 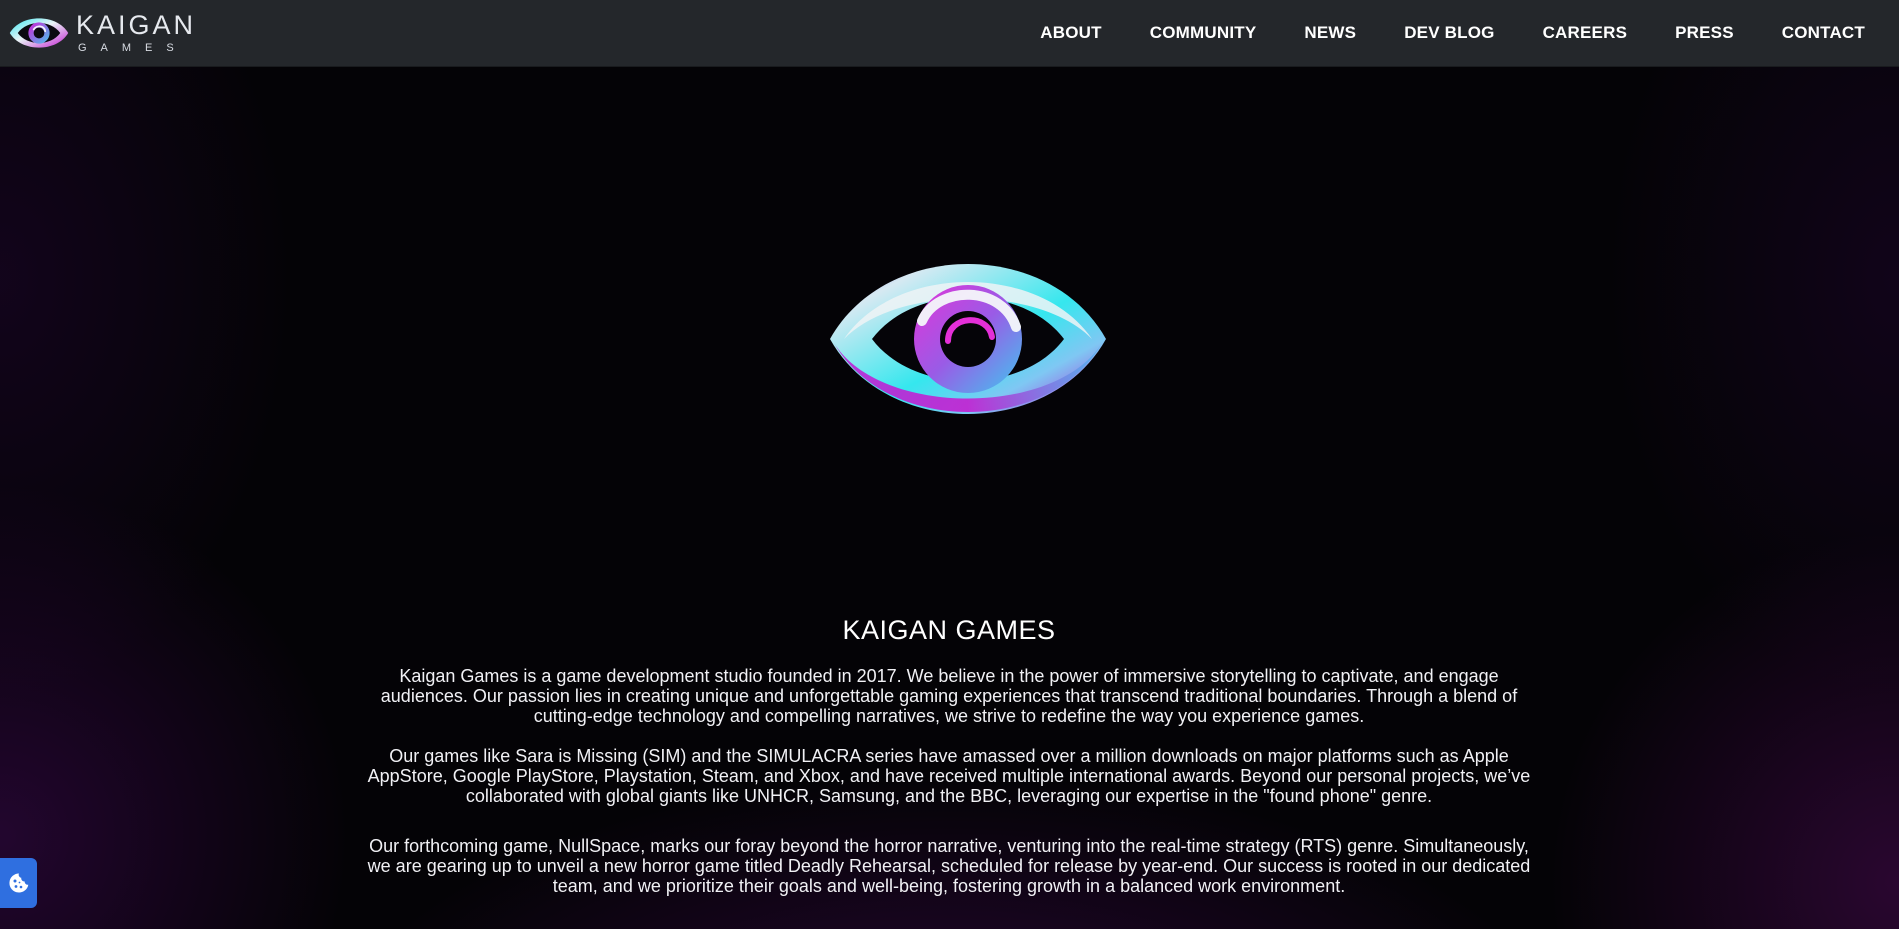 I want to click on nav-link-contact: CONTACT, so click(x=1823, y=33).